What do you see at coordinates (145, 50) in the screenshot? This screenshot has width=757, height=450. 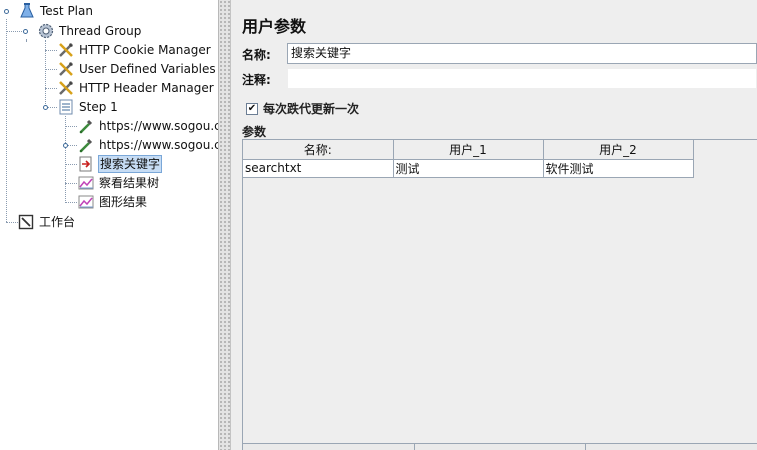 I see `tree-label: HTTP Cookie Manager` at bounding box center [145, 50].